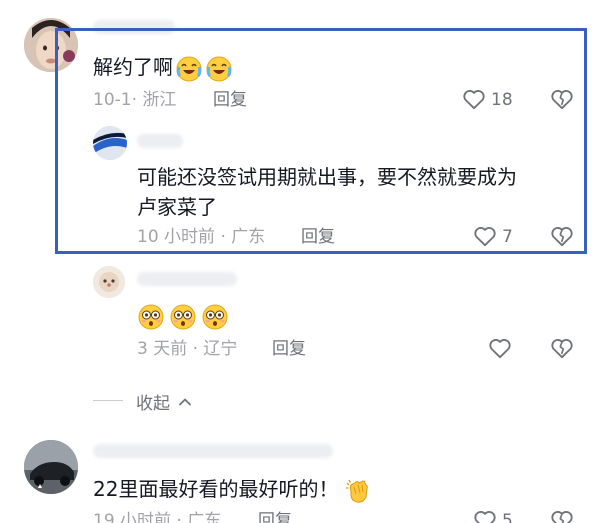  I want to click on comment-meta: 3 天前 · 辽宁, so click(187, 349).